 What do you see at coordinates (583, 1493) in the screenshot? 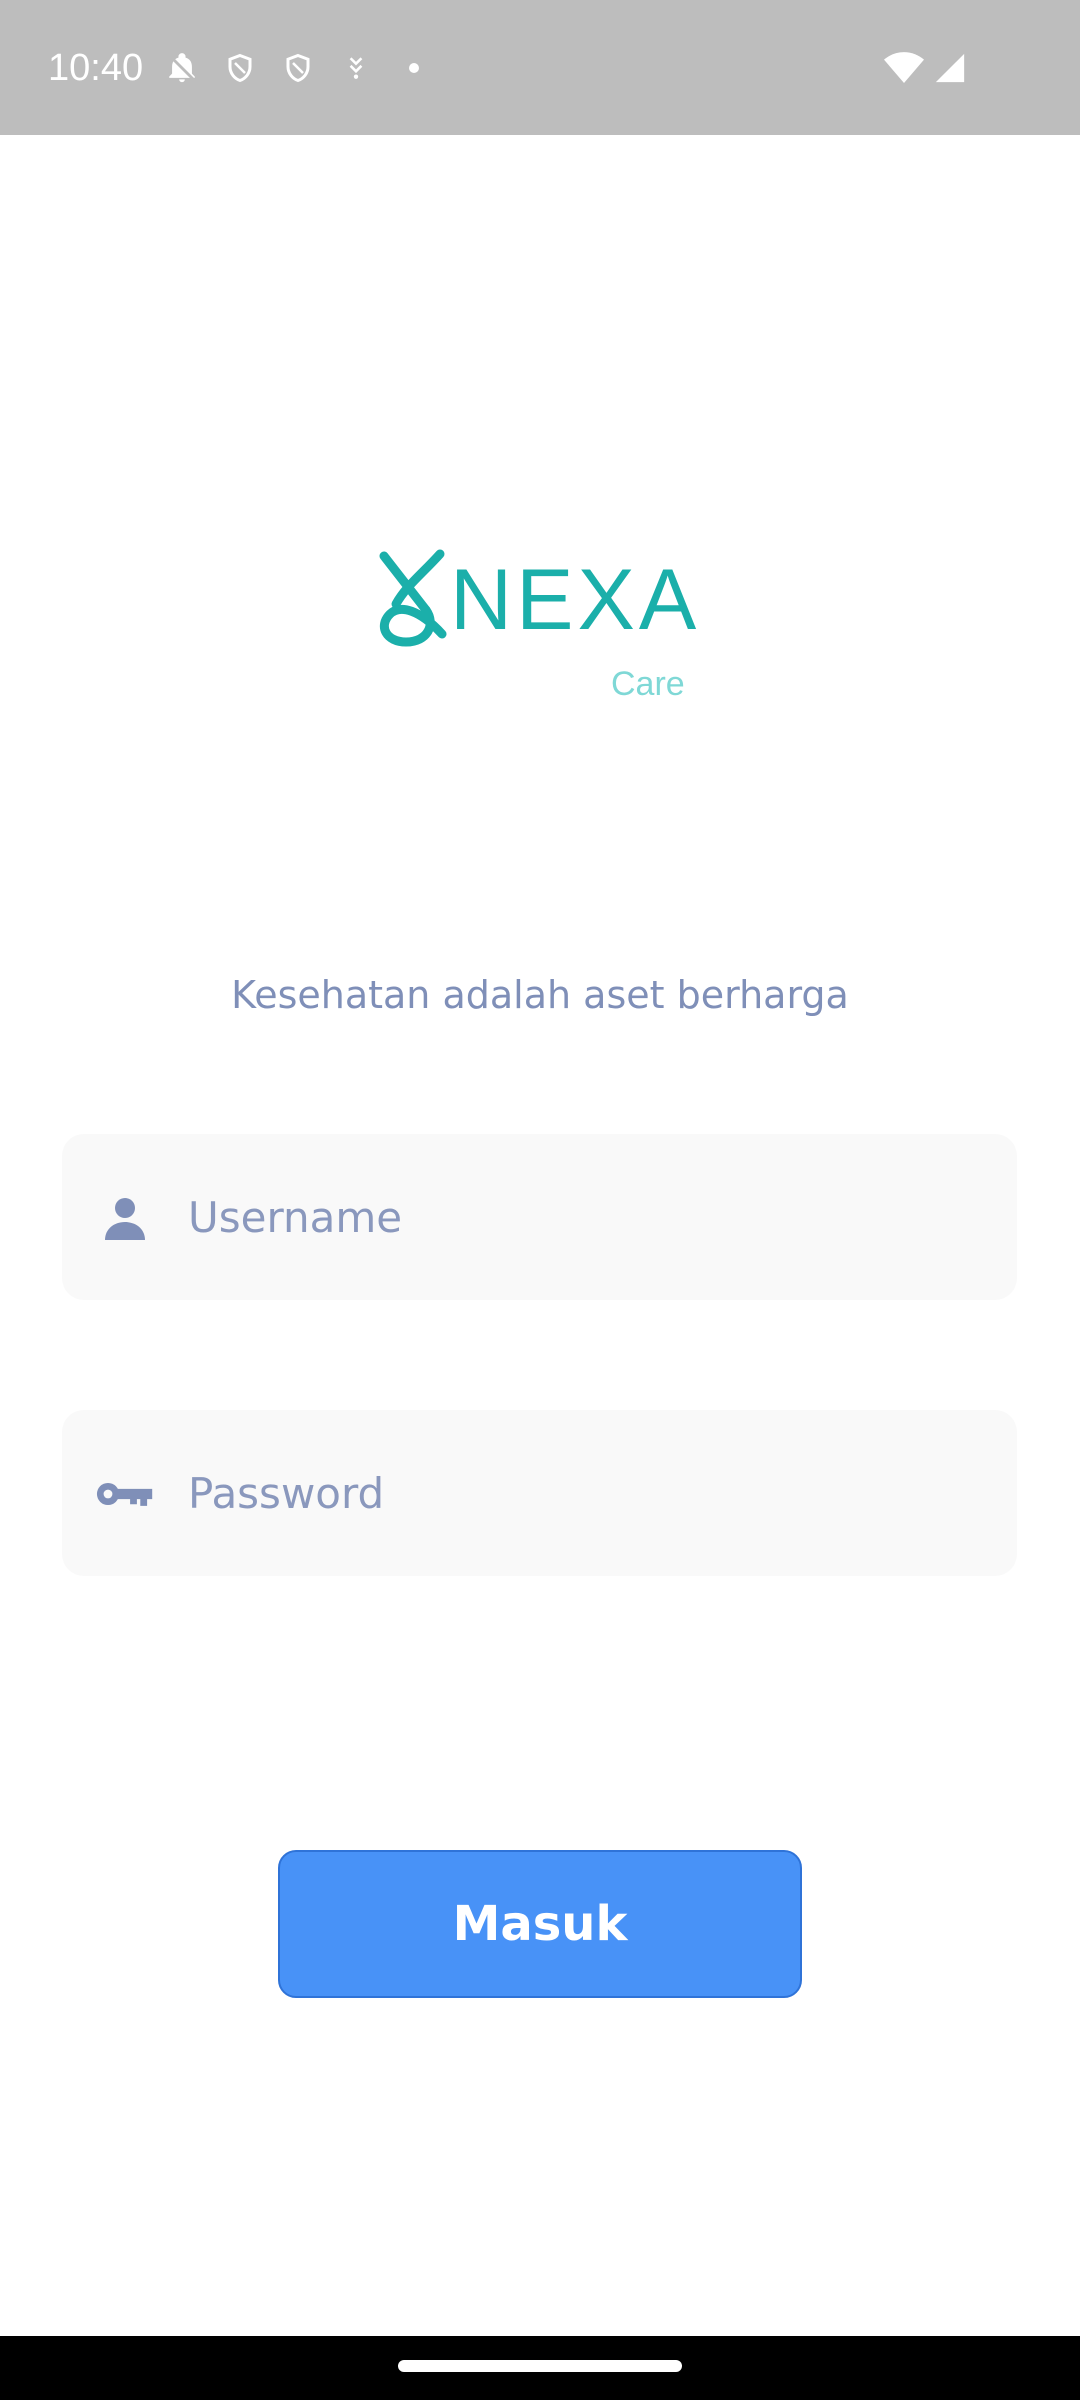
I see `password-input` at bounding box center [583, 1493].